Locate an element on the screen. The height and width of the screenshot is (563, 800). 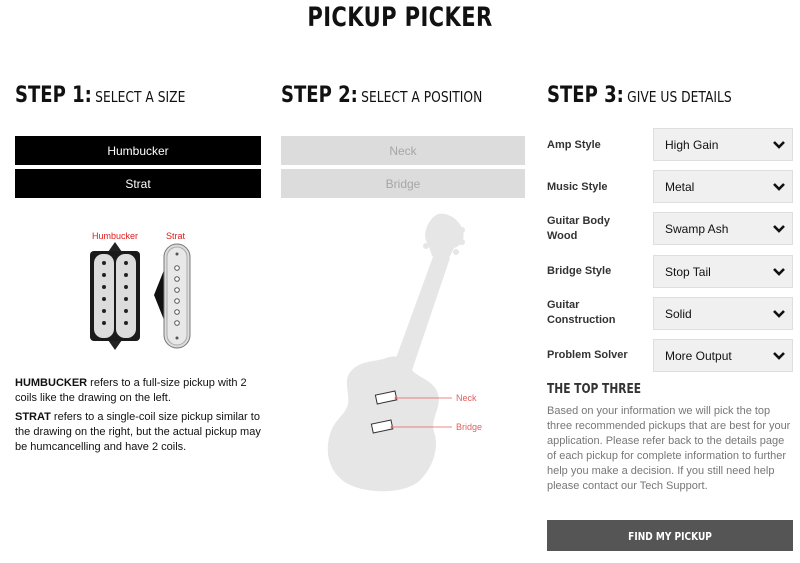
bridge-style-label: Bridge Style is located at coordinates (579, 271).